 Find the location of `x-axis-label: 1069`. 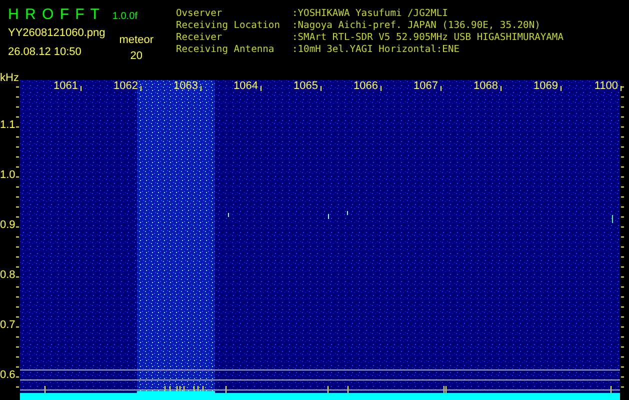

x-axis-label: 1069 is located at coordinates (546, 86).